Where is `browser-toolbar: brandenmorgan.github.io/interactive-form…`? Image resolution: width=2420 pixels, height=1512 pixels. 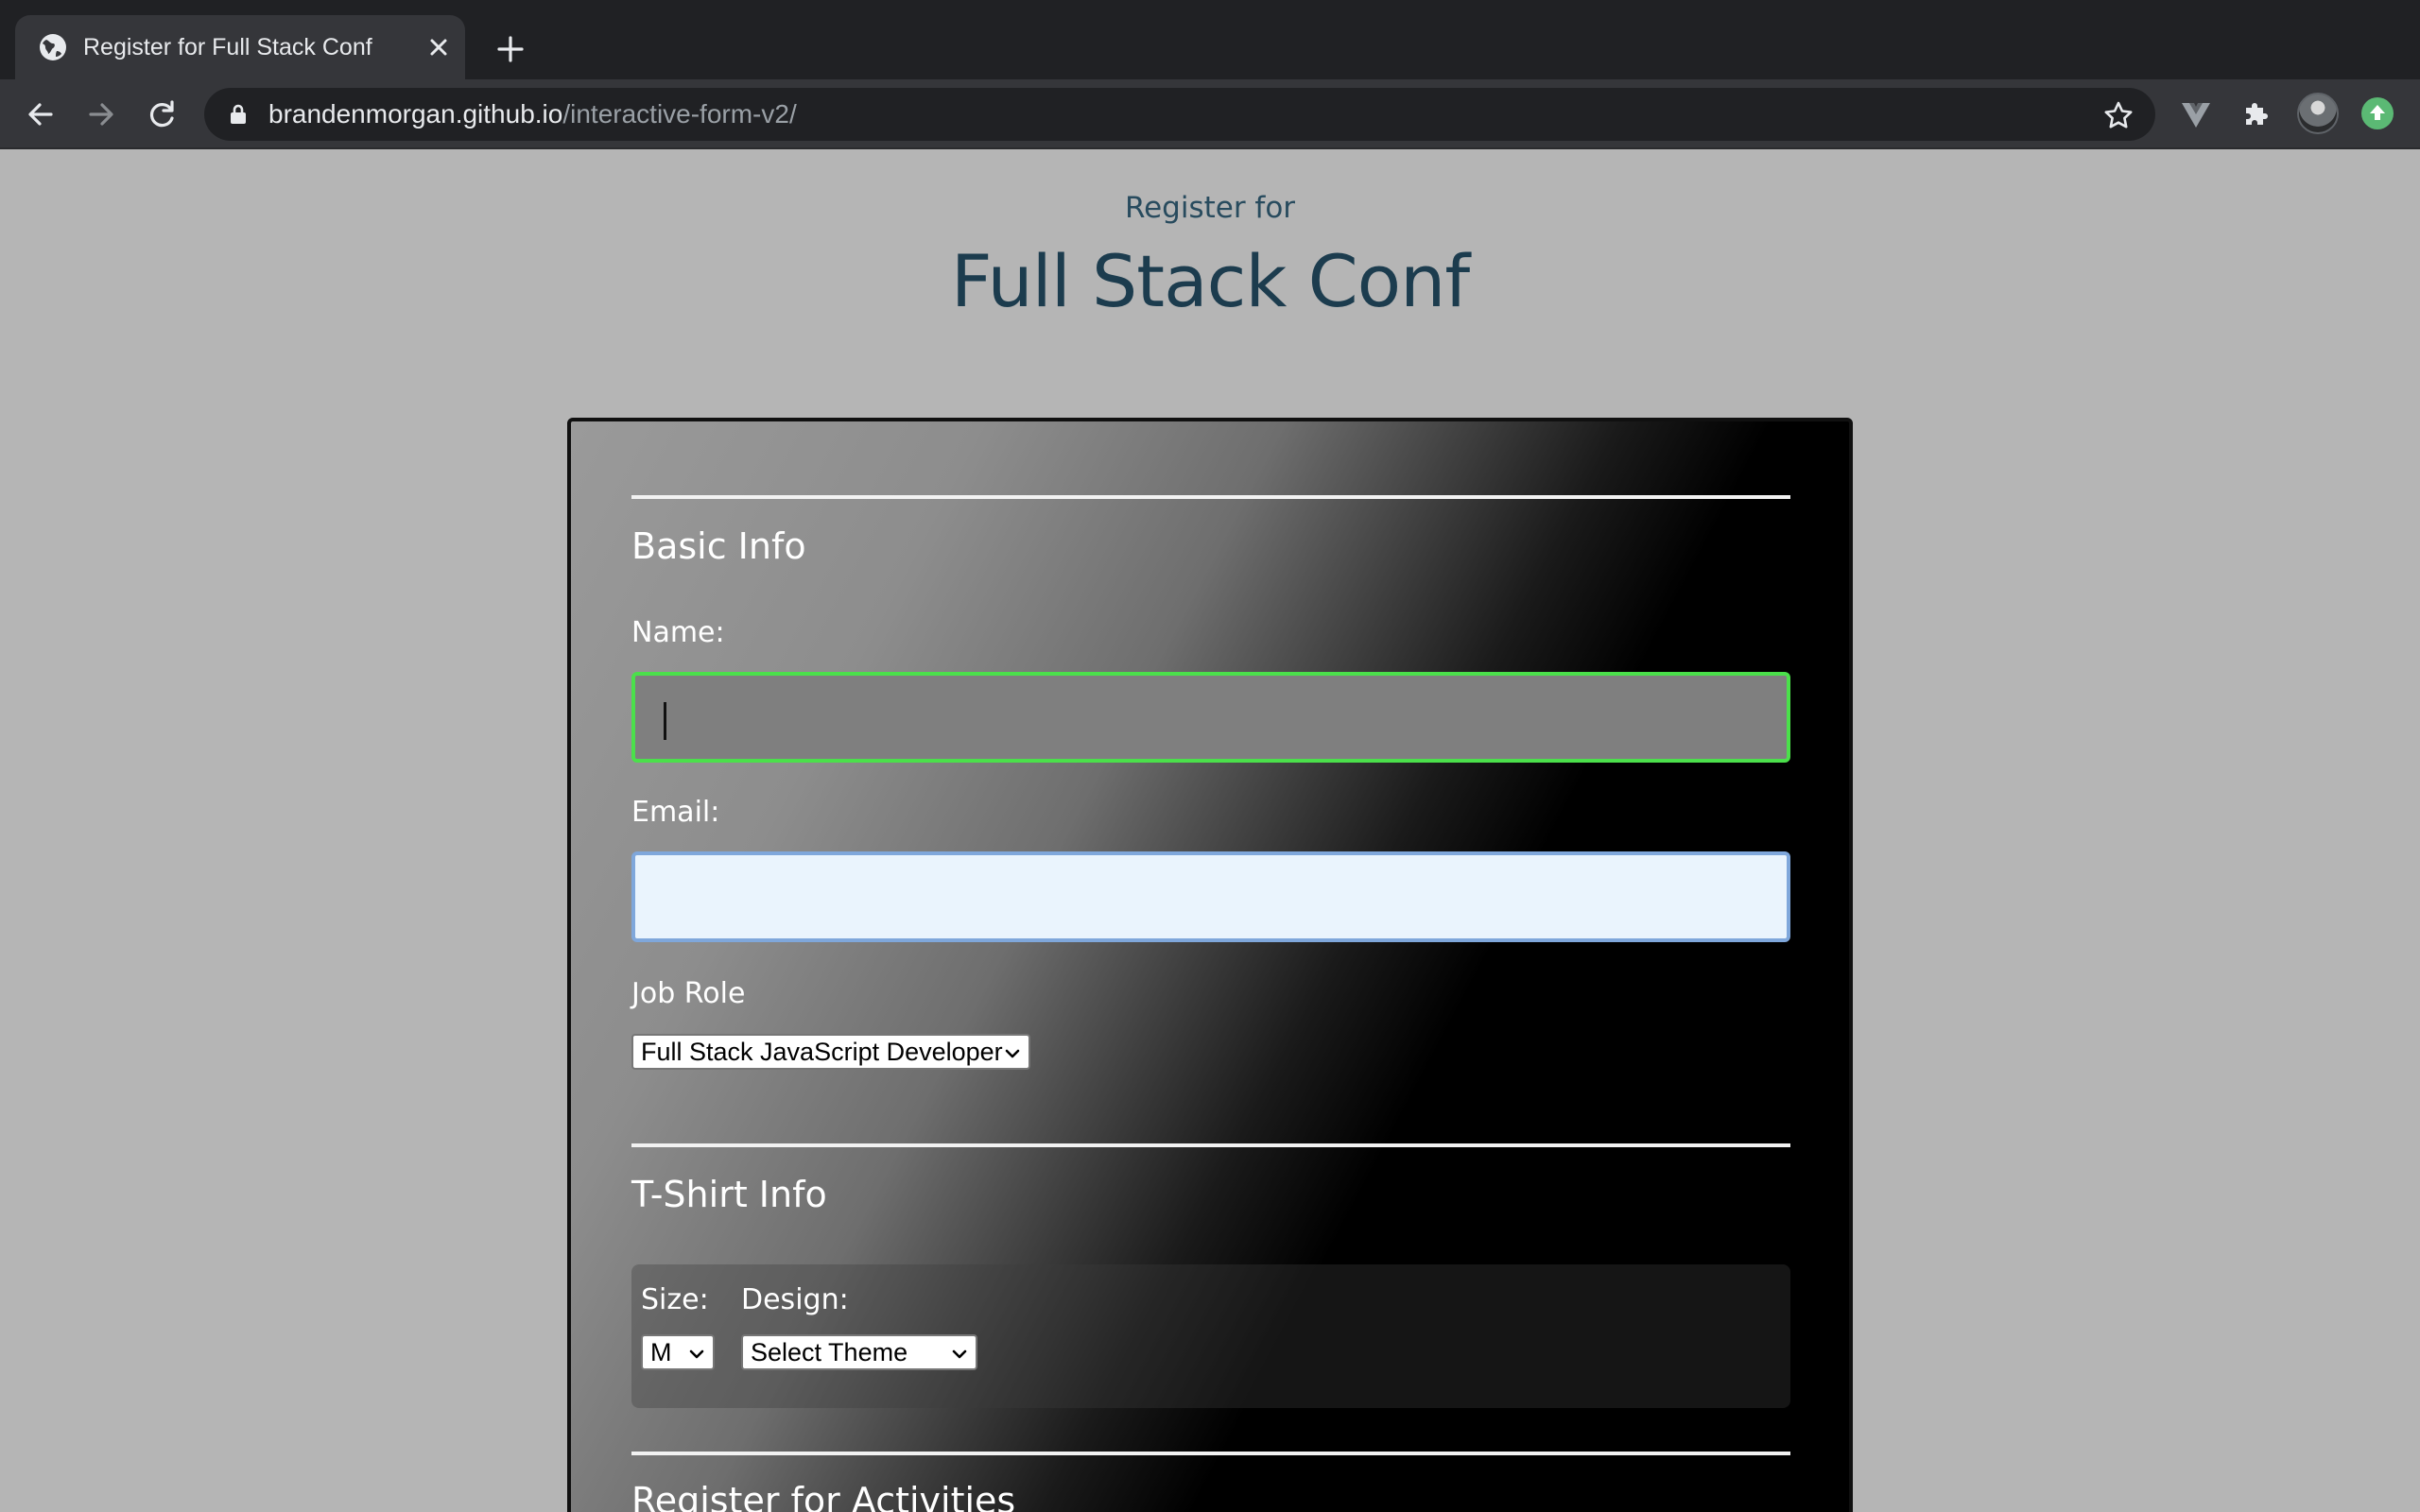 browser-toolbar: brandenmorgan.github.io/interactive-form… is located at coordinates (1210, 114).